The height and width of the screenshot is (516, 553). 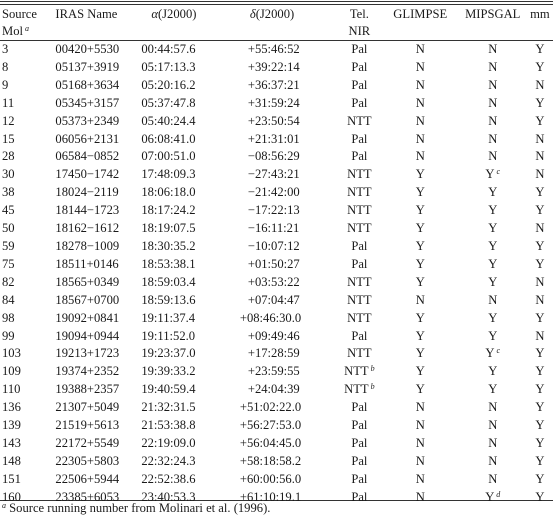 I want to click on cell-dec: +03:53:22, so click(x=286, y=283).